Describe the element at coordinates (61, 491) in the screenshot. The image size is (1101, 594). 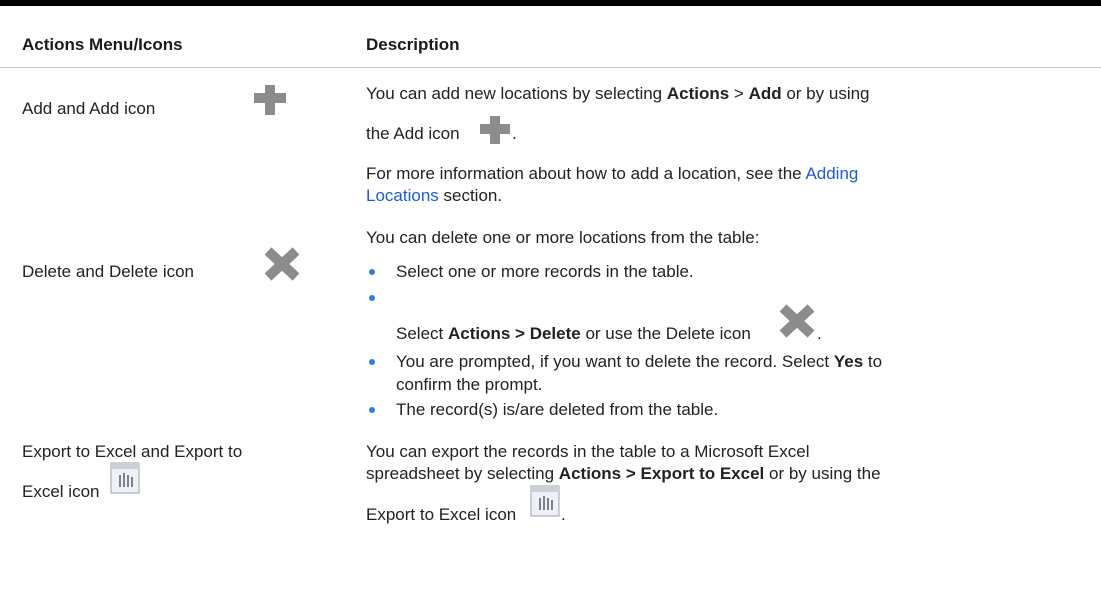
I see `export-row-label-line2: Excel icon` at that location.